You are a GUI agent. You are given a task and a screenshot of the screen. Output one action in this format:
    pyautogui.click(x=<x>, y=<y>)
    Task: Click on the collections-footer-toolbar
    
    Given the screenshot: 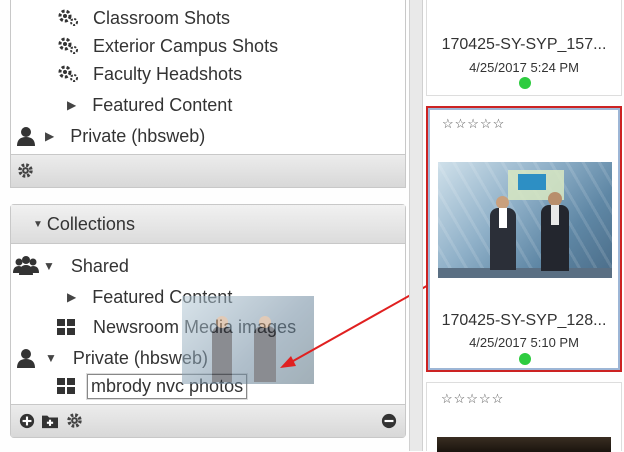 What is the action you would take?
    pyautogui.click(x=208, y=420)
    